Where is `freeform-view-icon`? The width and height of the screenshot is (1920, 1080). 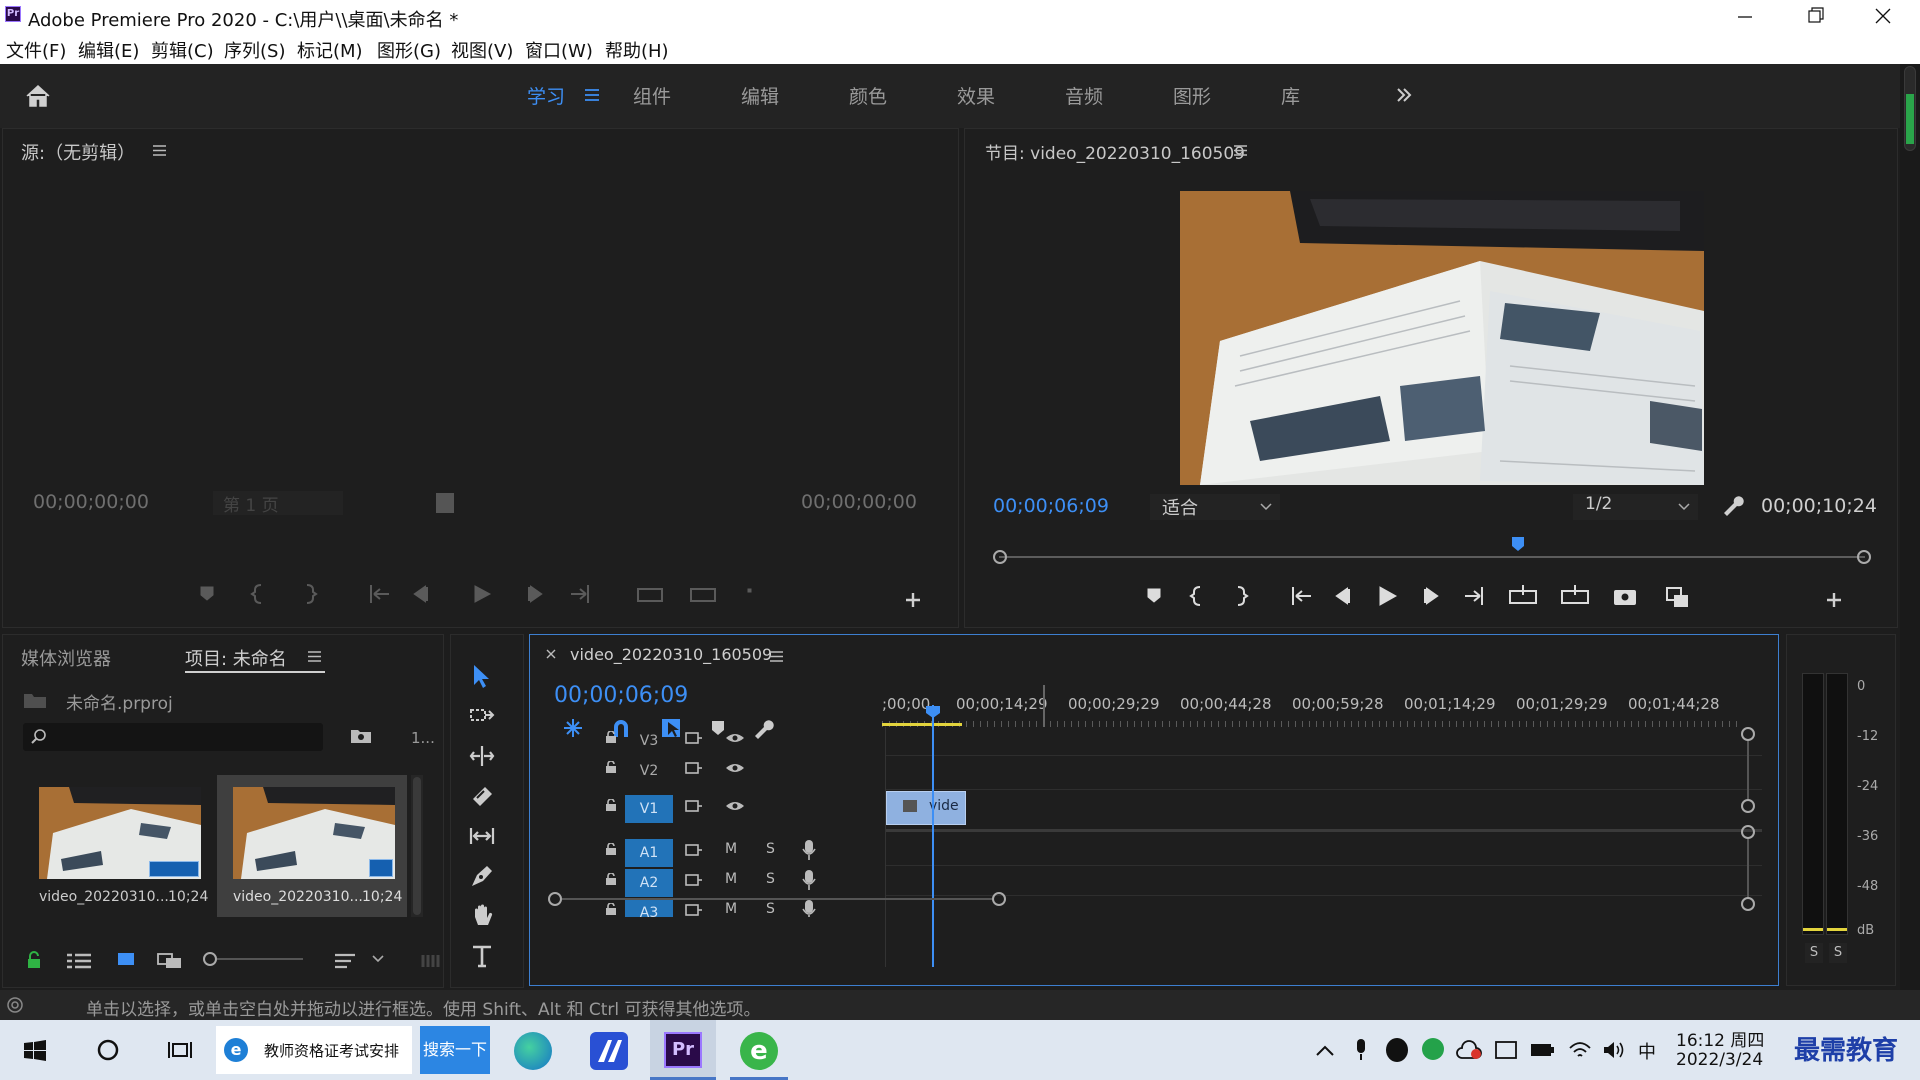 freeform-view-icon is located at coordinates (170, 960).